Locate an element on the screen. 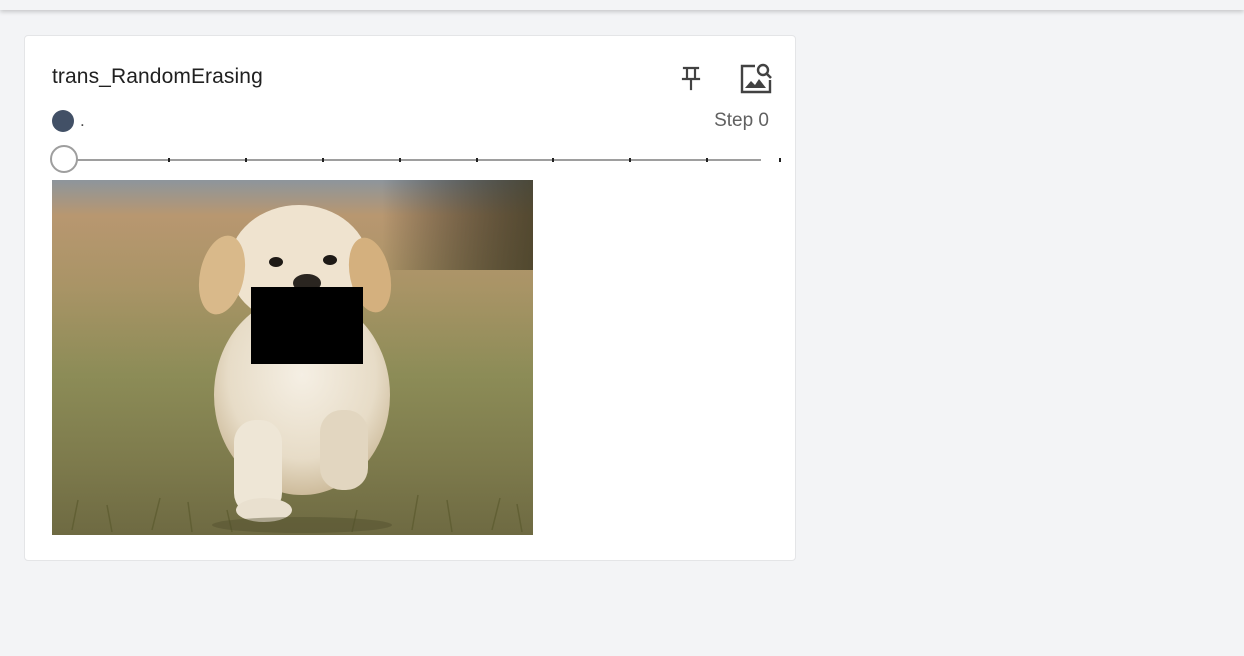 This screenshot has width=1244, height=656. run-color-dot is located at coordinates (63, 121).